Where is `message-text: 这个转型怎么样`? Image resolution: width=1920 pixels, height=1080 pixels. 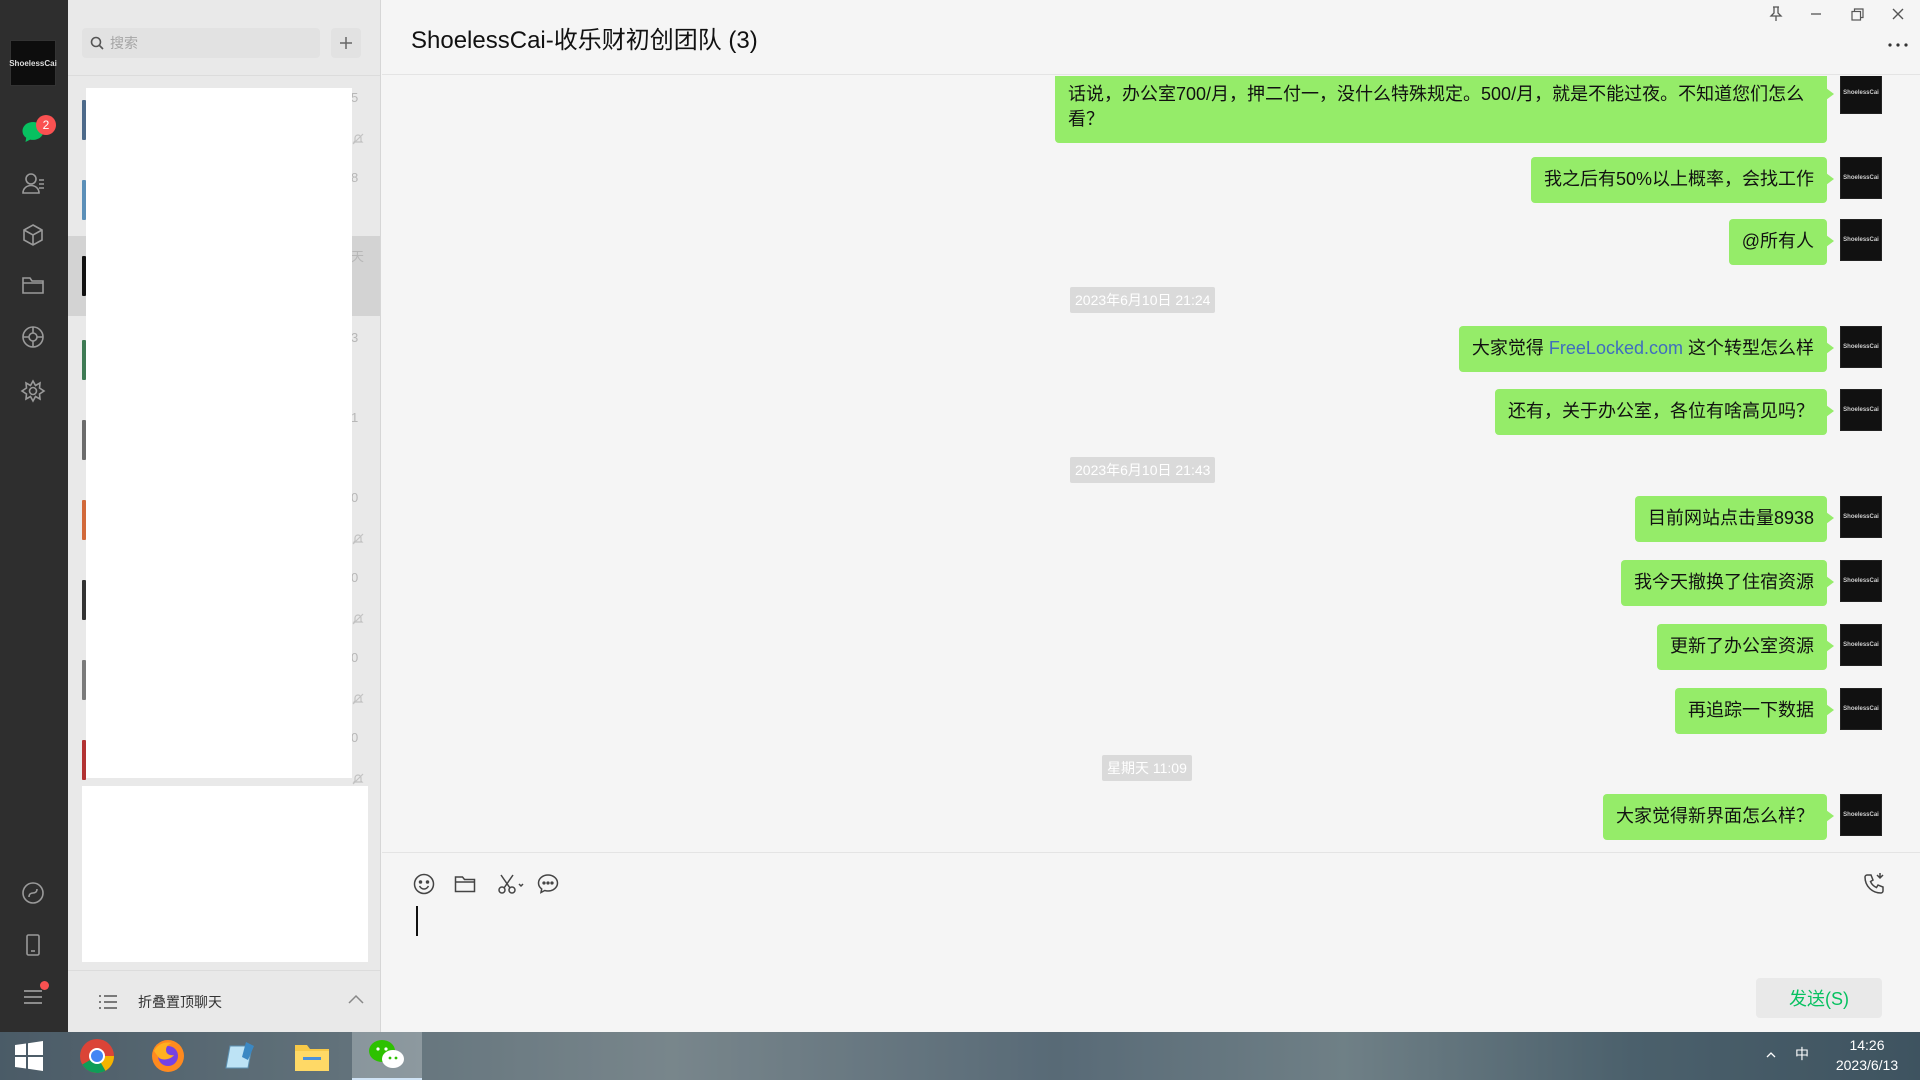
message-text: 这个转型怎么样 is located at coordinates (1748, 348).